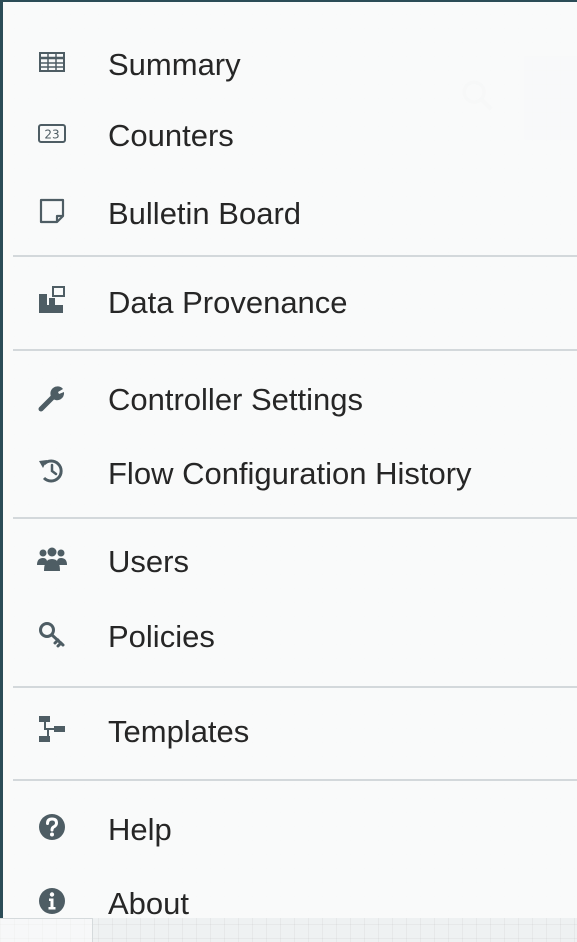 The height and width of the screenshot is (942, 577). What do you see at coordinates (179, 731) in the screenshot?
I see `menu-item-label: Templates` at bounding box center [179, 731].